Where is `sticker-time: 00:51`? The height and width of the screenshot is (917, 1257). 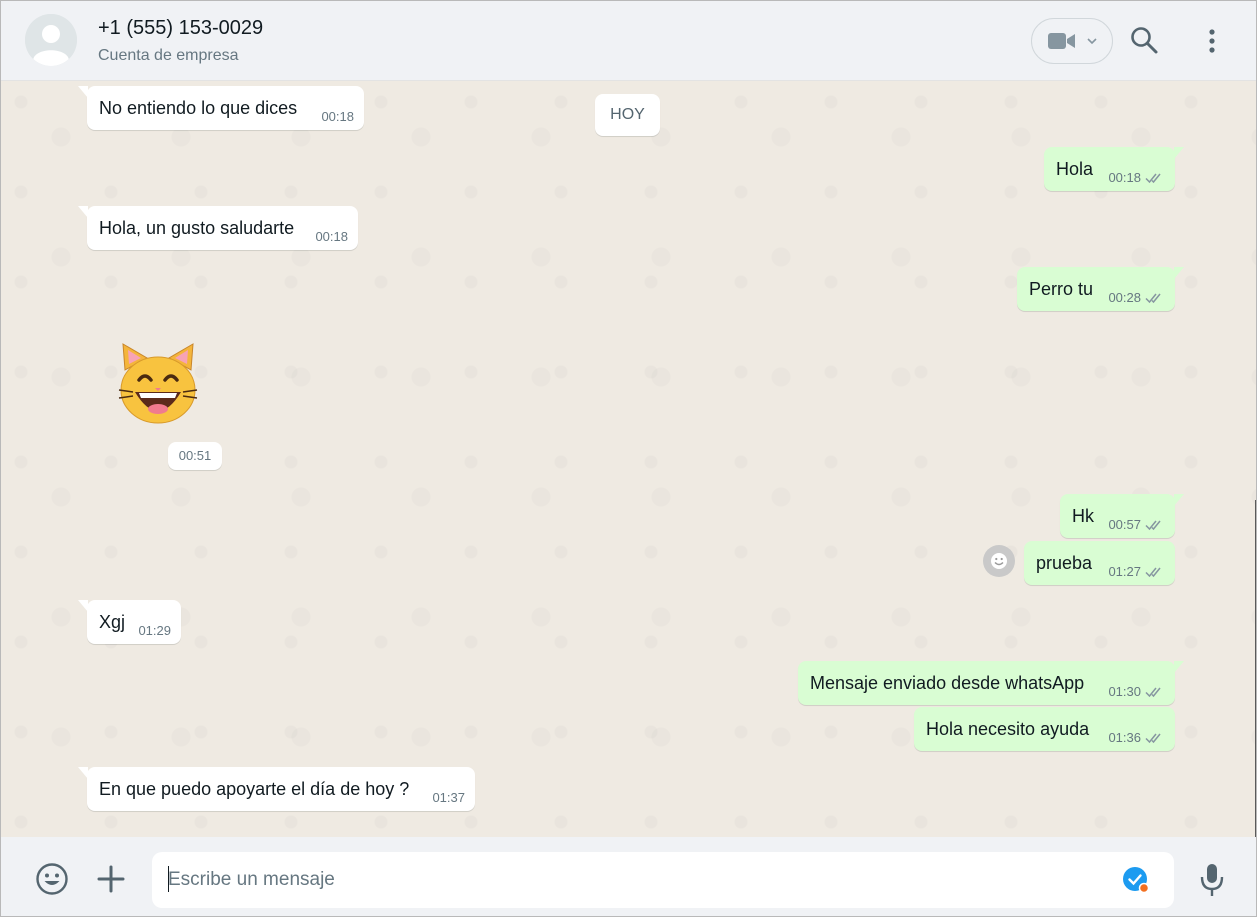 sticker-time: 00:51 is located at coordinates (195, 456).